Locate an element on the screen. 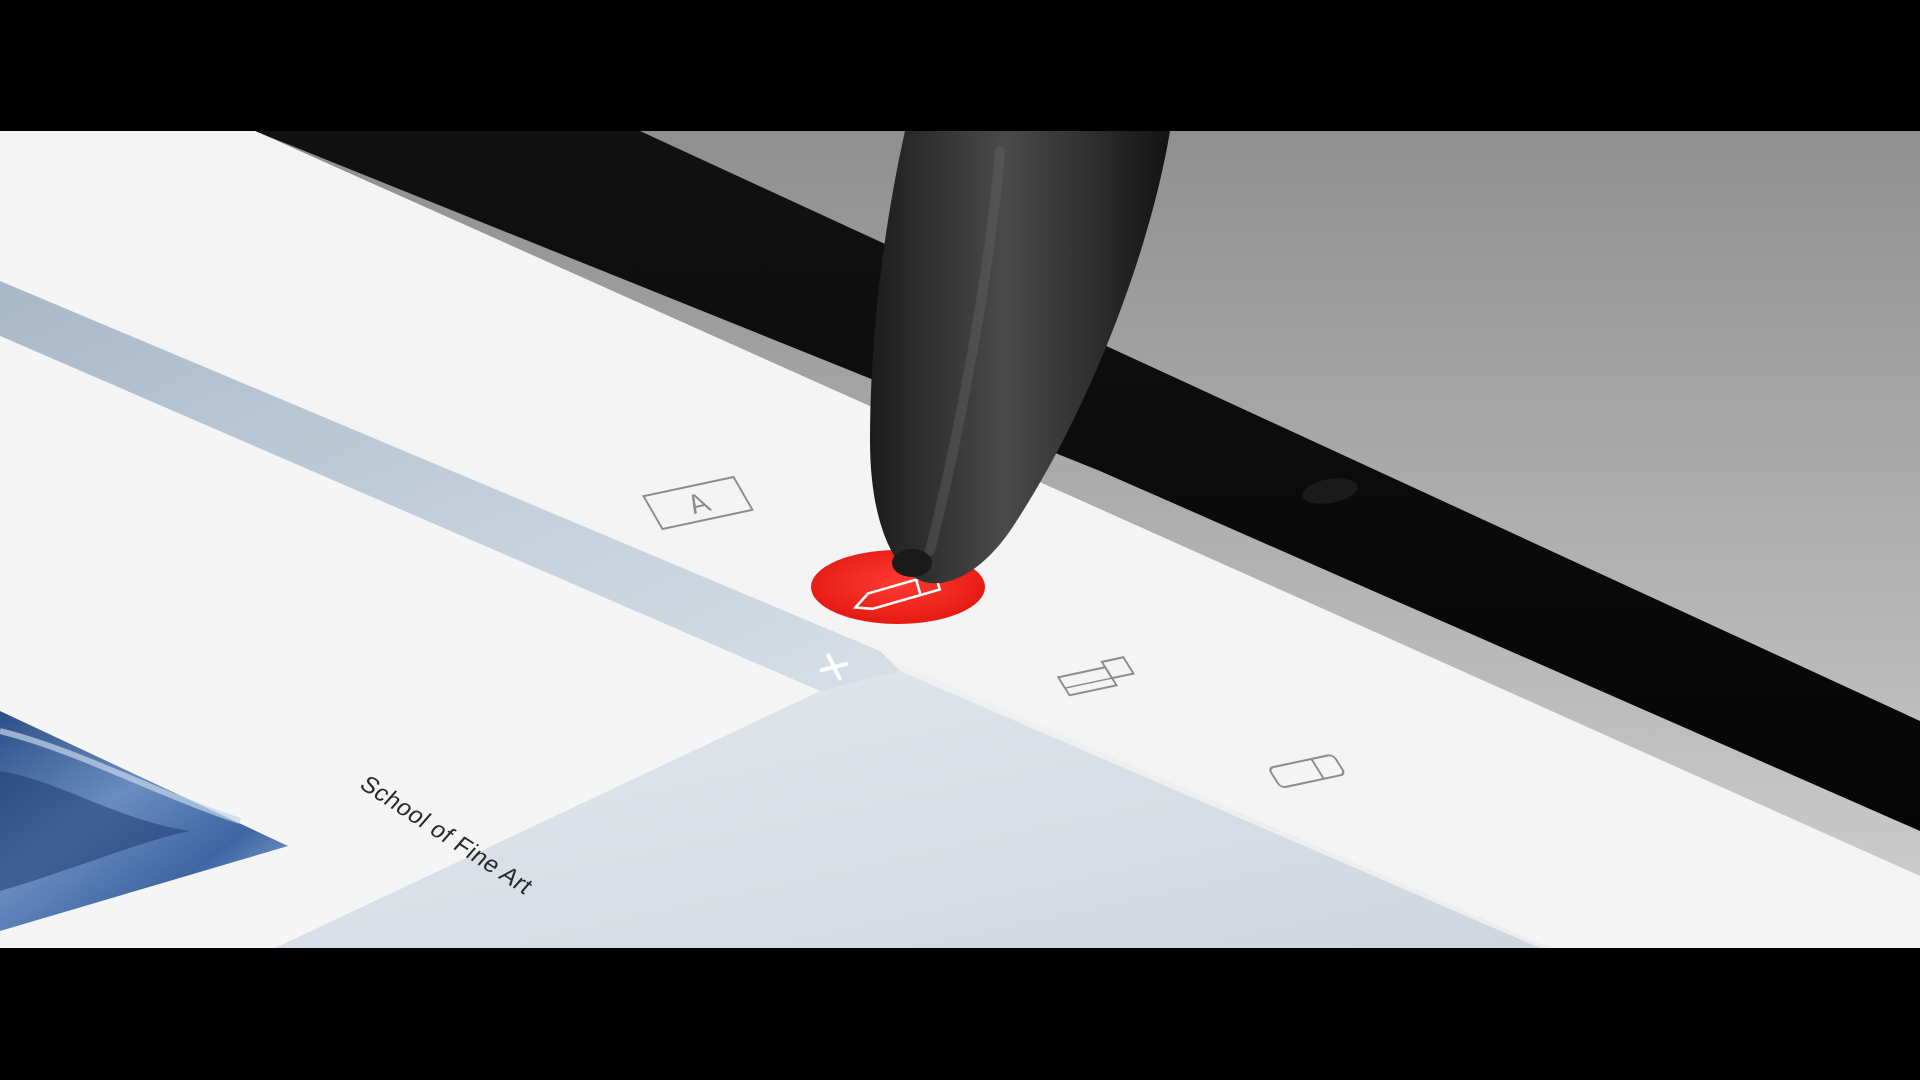  letterbox-top is located at coordinates (960, 65).